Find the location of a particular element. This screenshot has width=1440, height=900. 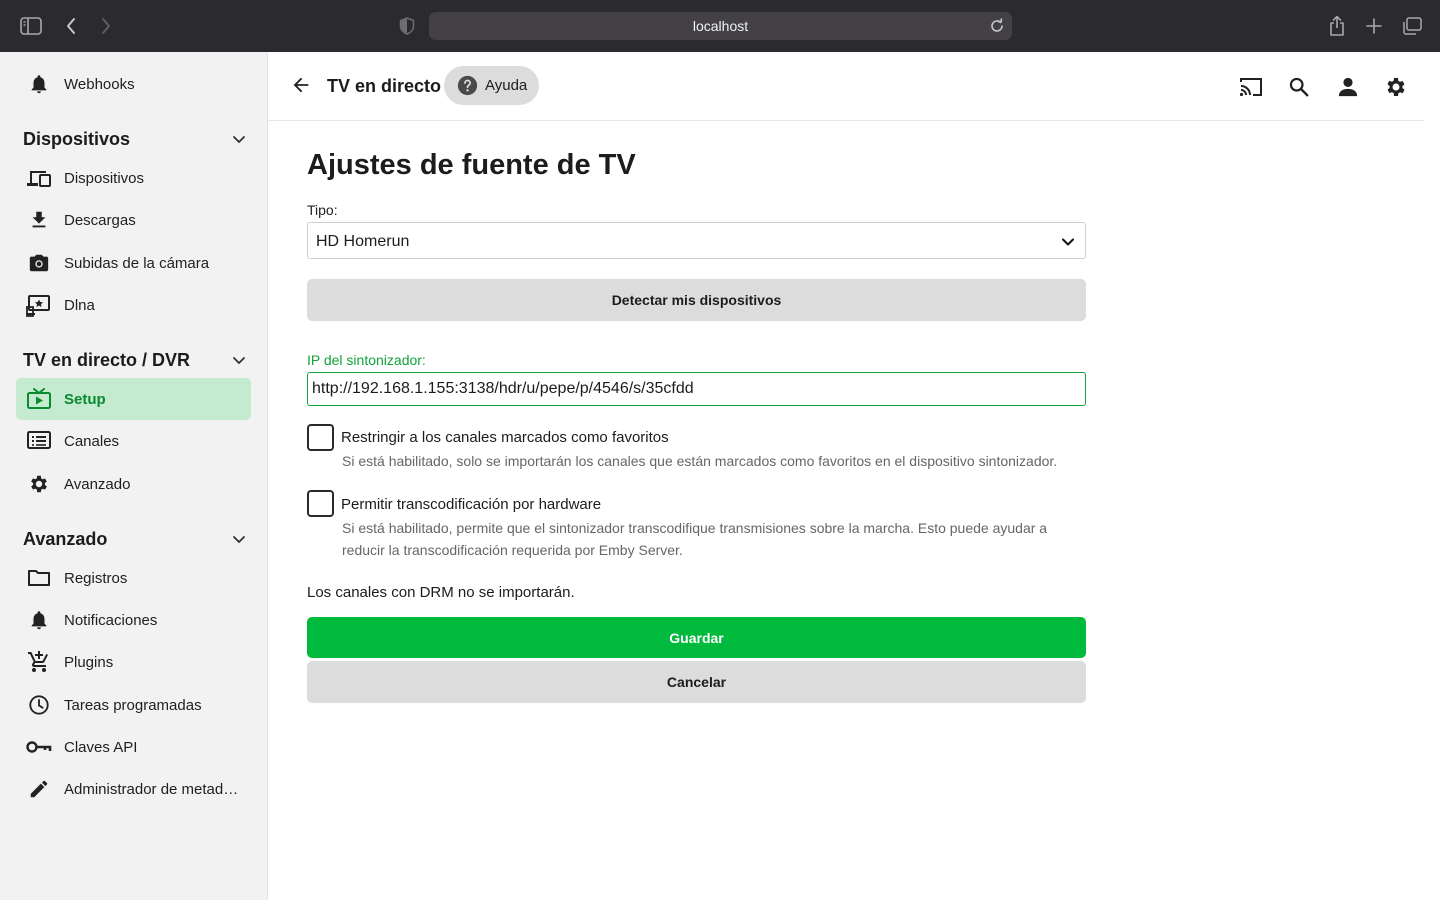

section-title: TV en directo / DVR is located at coordinates (107, 359).